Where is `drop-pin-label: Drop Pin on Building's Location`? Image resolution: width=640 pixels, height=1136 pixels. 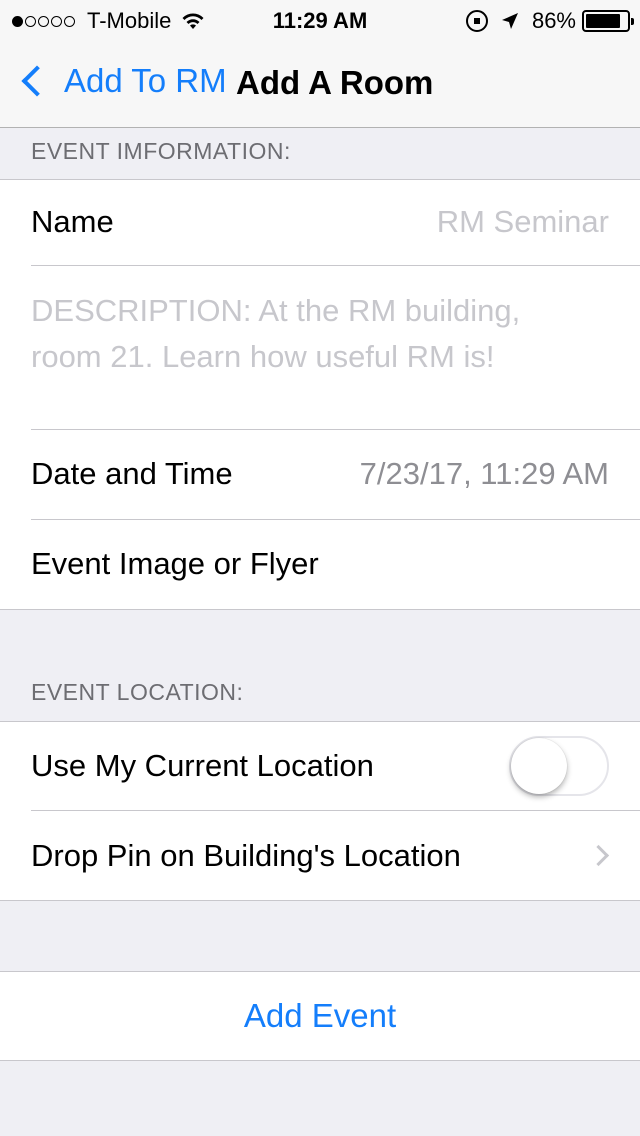
drop-pin-label: Drop Pin on Building's Location is located at coordinates (246, 855).